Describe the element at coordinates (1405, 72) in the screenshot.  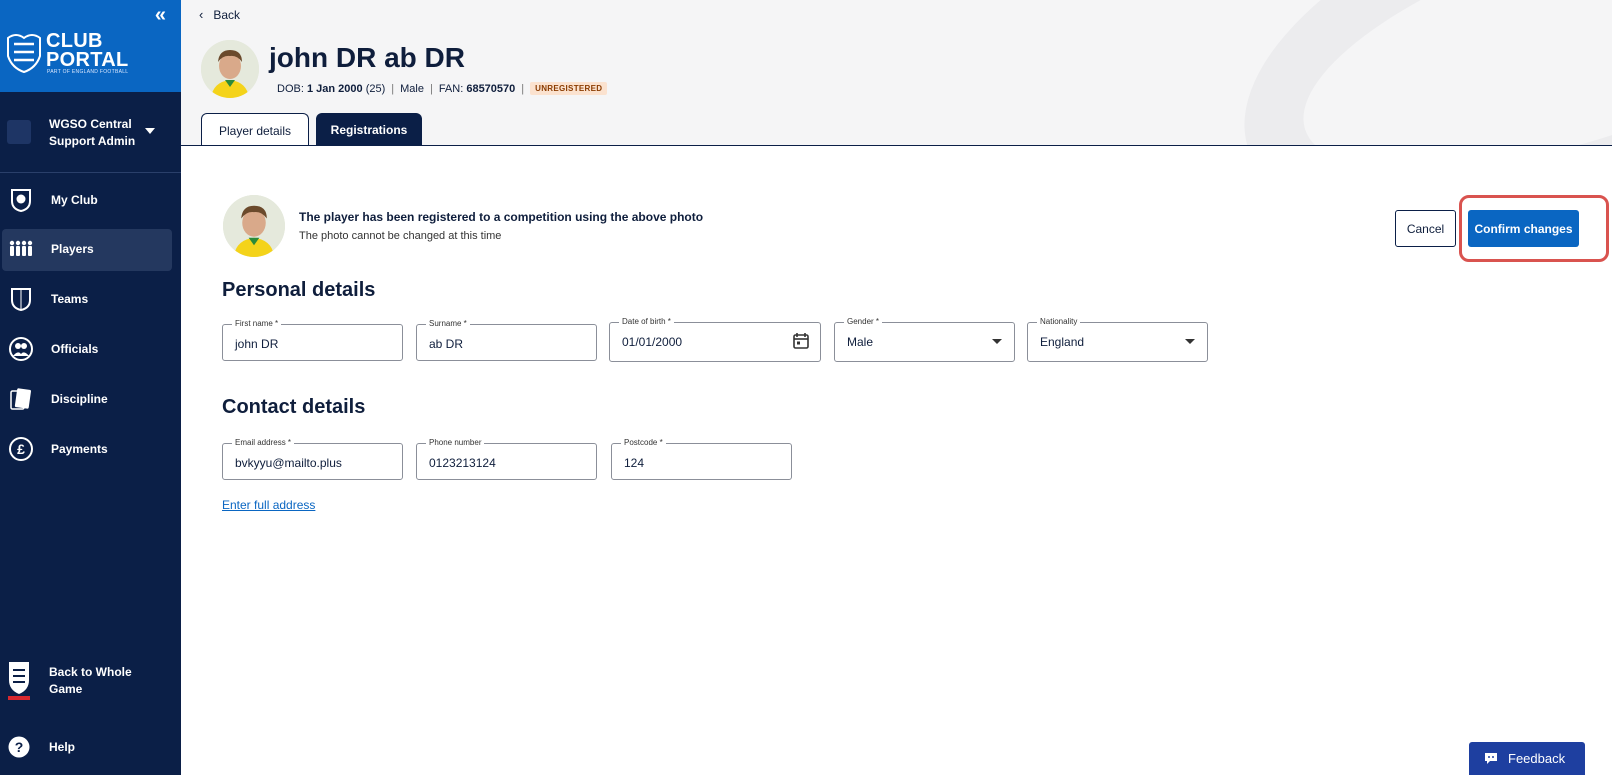
I see `header-background-shape` at that location.